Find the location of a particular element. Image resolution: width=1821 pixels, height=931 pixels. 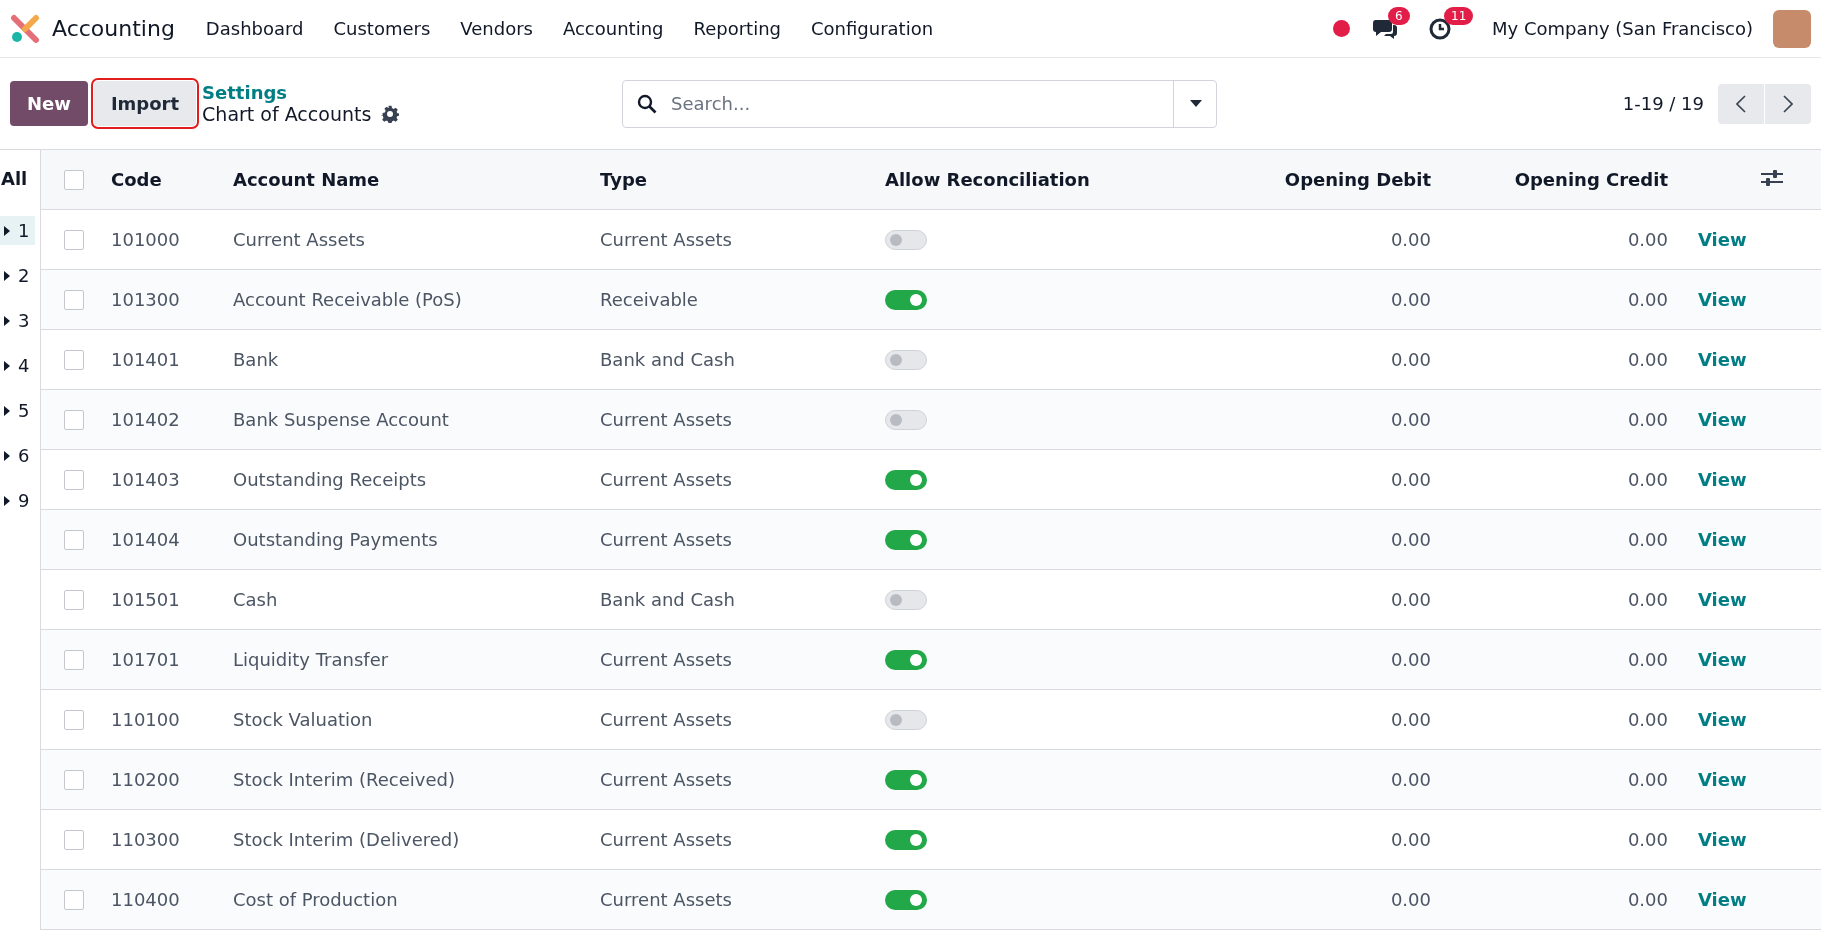

menu-item: Reporting is located at coordinates (737, 28).